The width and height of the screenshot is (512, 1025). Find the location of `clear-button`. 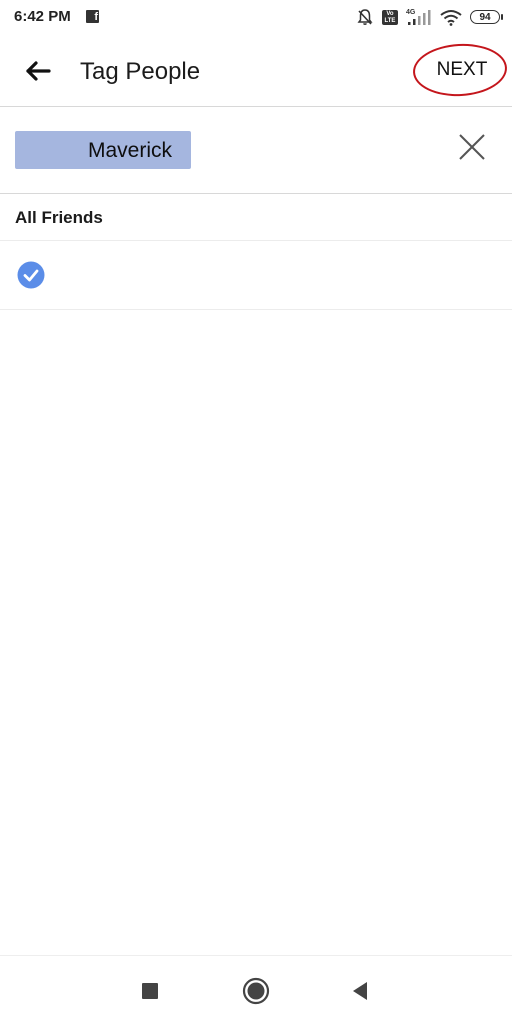

clear-button is located at coordinates (472, 147).